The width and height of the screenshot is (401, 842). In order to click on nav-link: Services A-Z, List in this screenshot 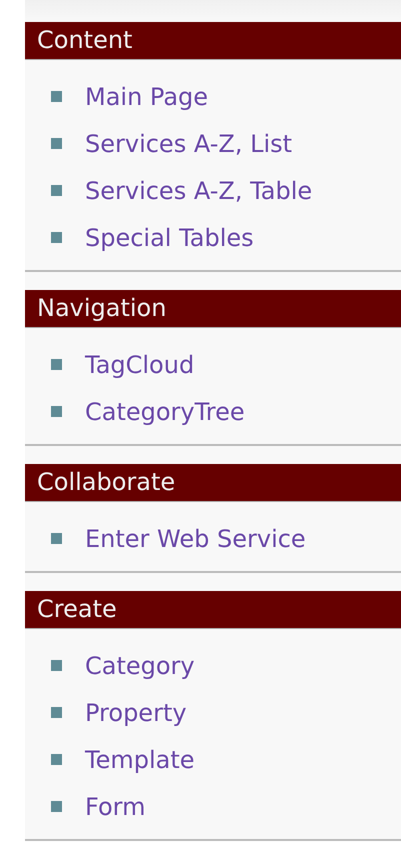, I will do `click(188, 144)`.